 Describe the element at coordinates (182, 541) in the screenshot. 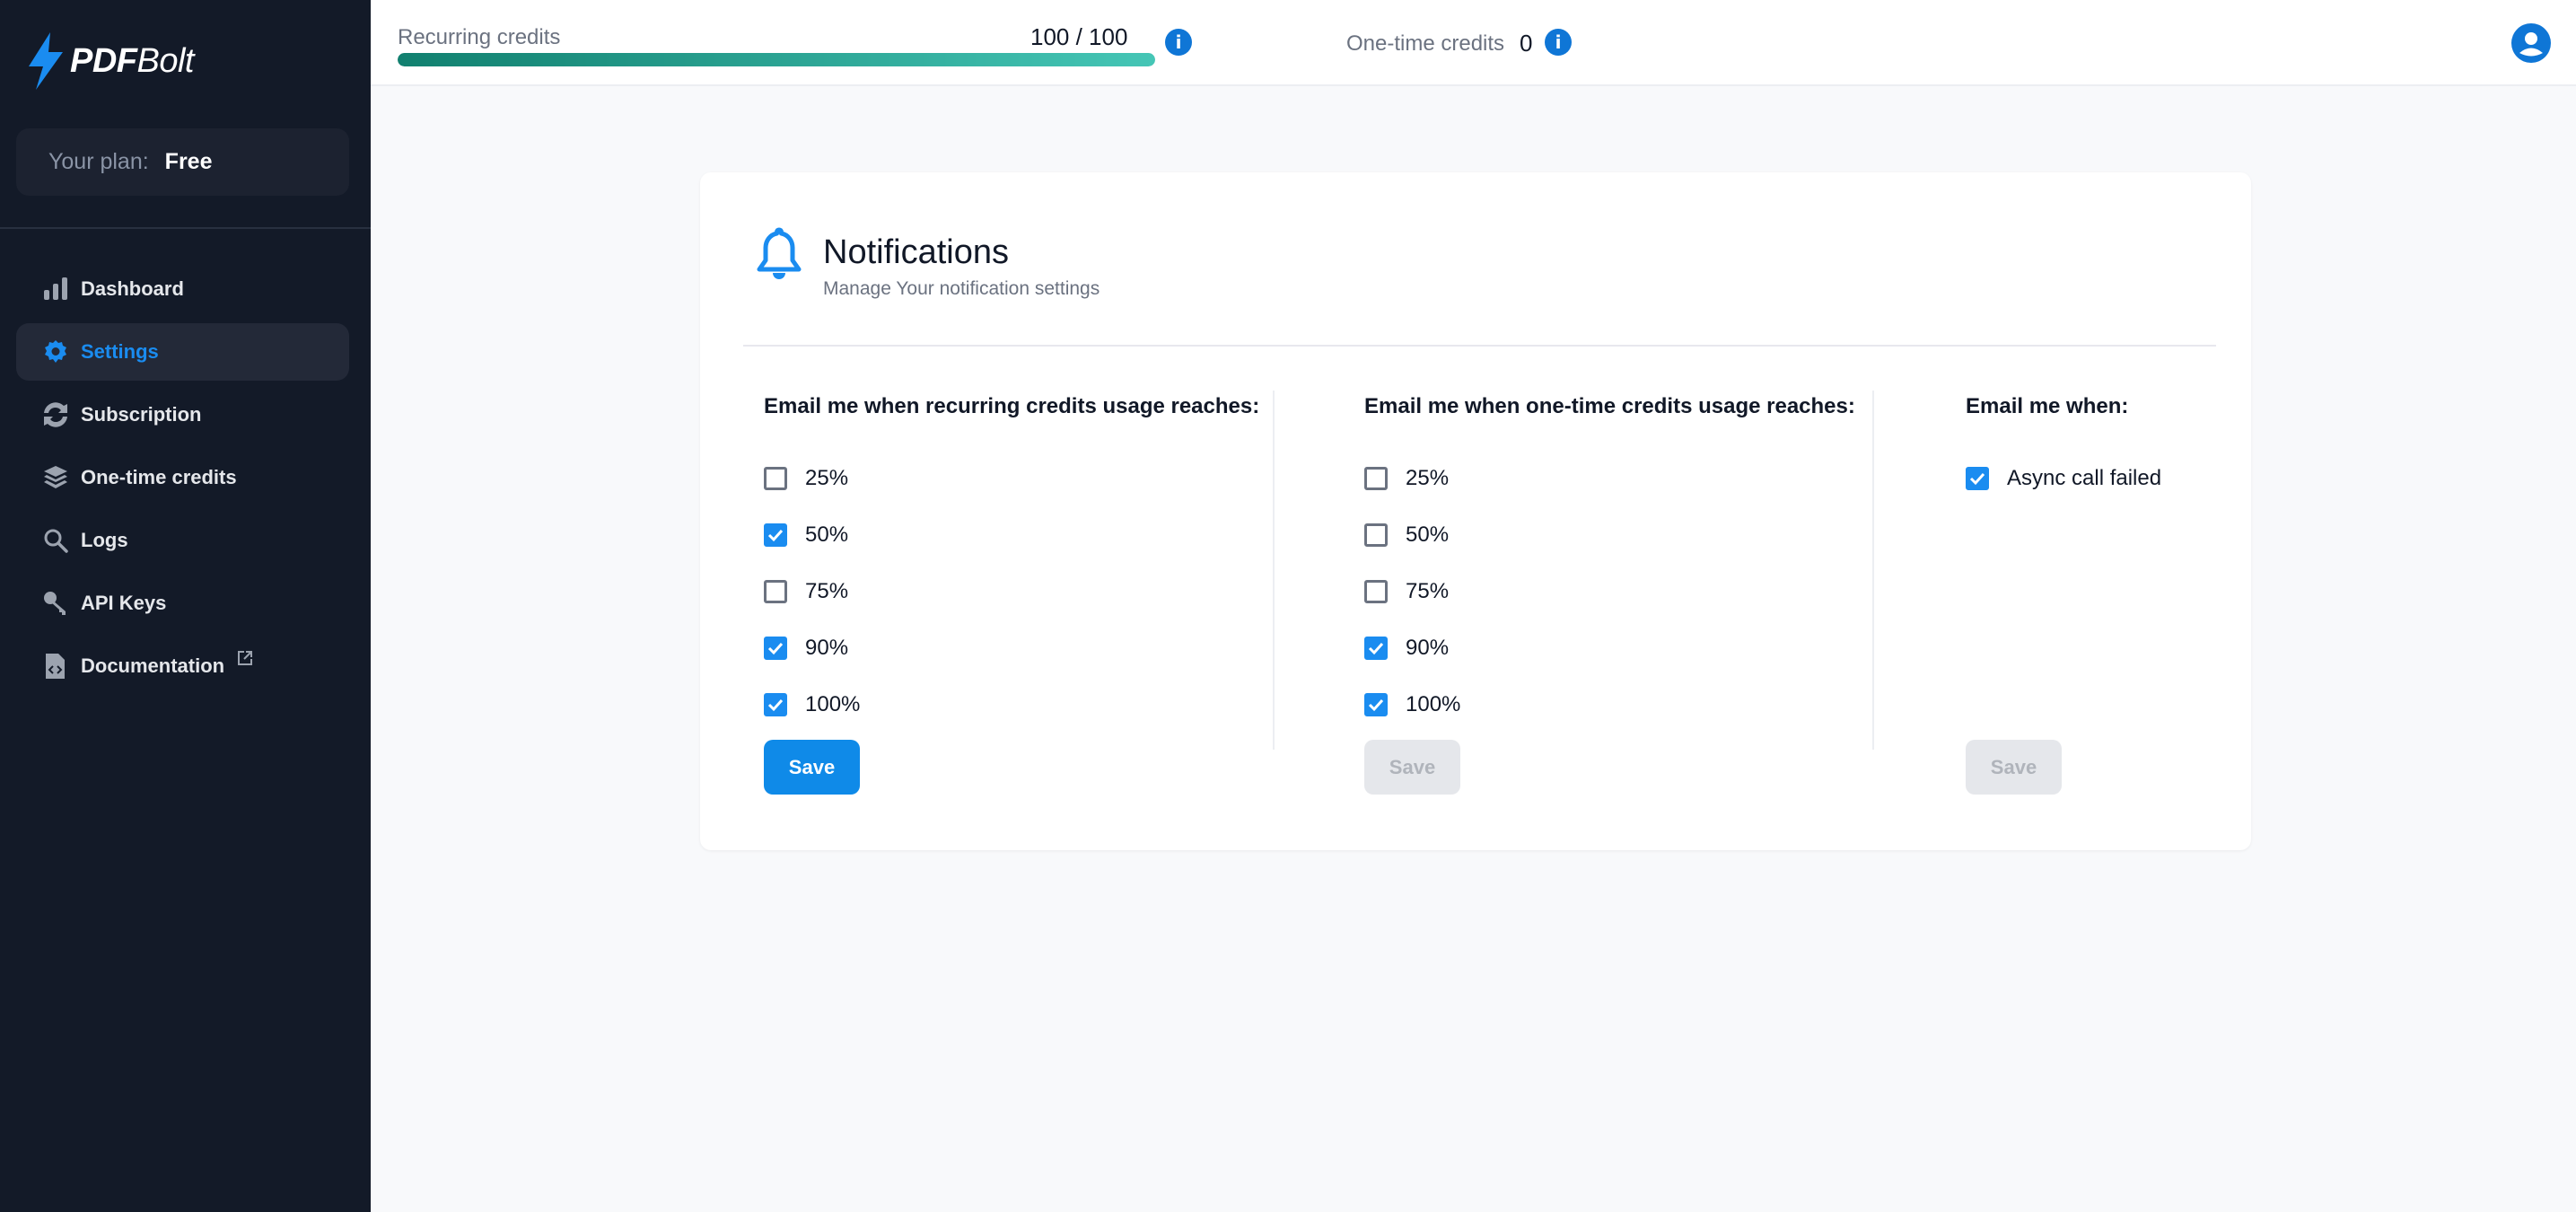

I see `sidebar-item-logs: Logs` at that location.